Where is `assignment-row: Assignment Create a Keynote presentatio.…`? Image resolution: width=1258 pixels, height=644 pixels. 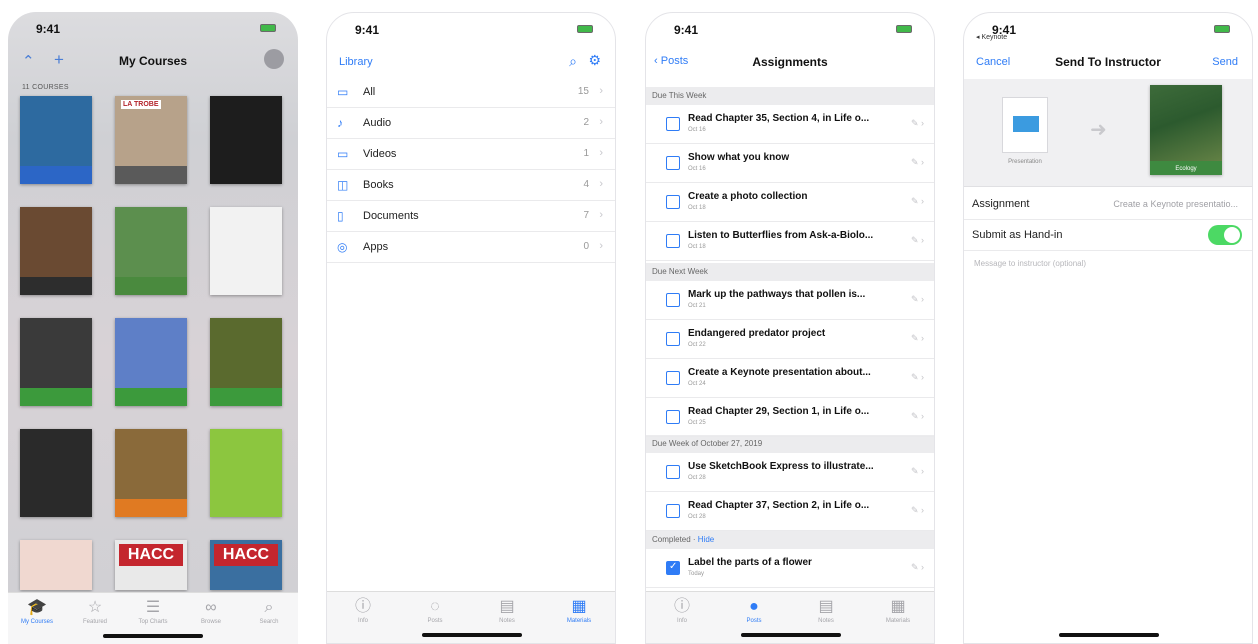 assignment-row: Assignment Create a Keynote presentatio.… is located at coordinates (1108, 204).